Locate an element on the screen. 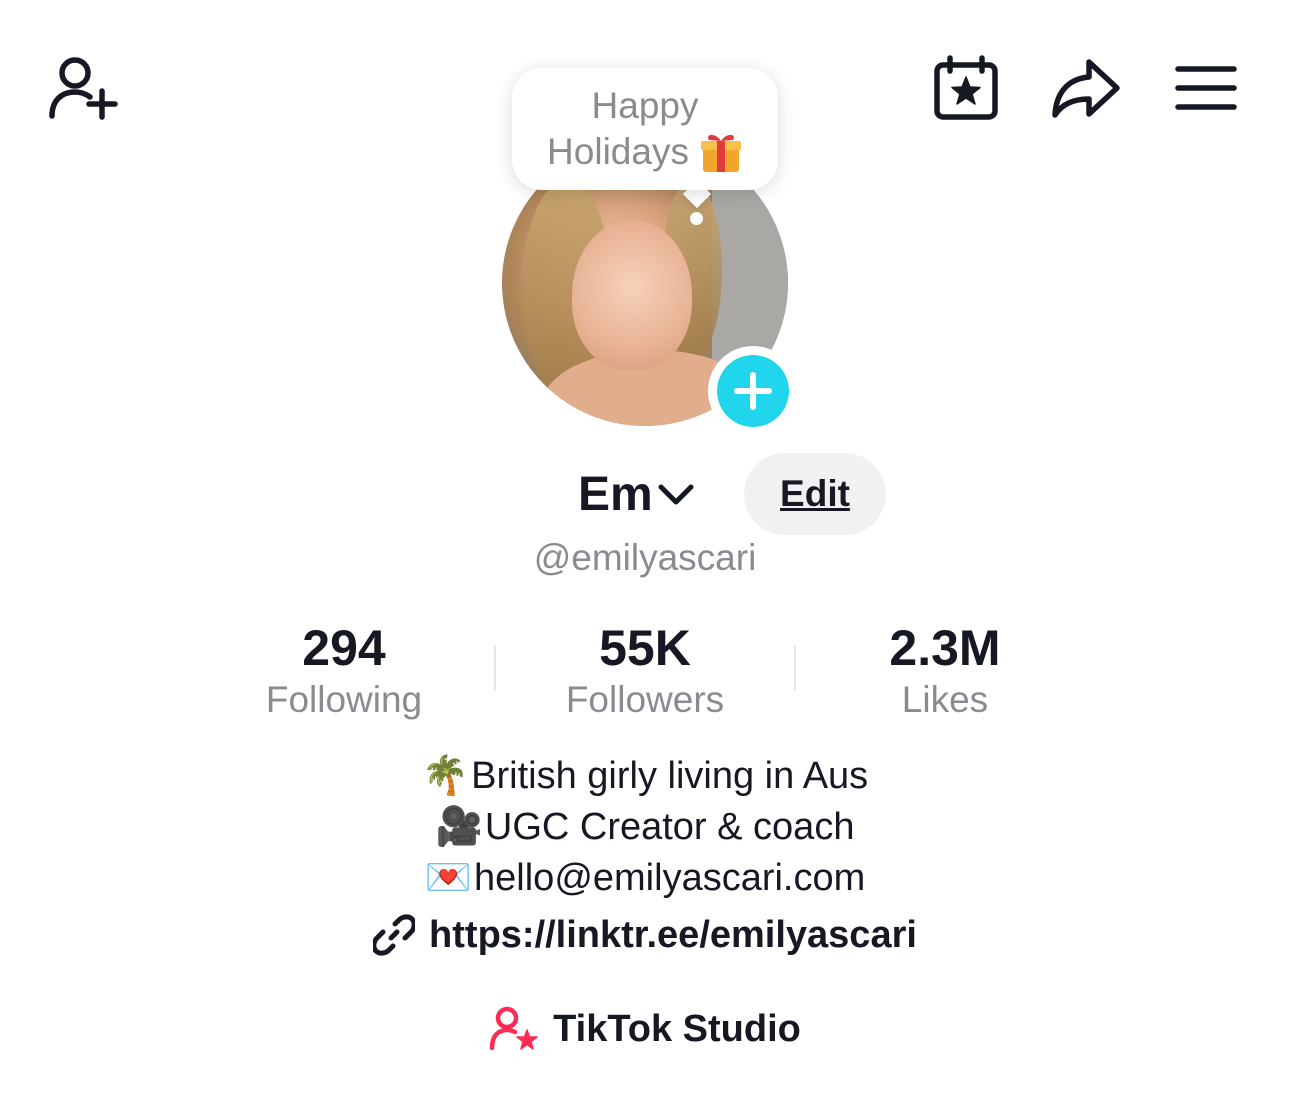 Image resolution: width=1290 pixels, height=1094 pixels. note-line-1: Happy is located at coordinates (645, 105).